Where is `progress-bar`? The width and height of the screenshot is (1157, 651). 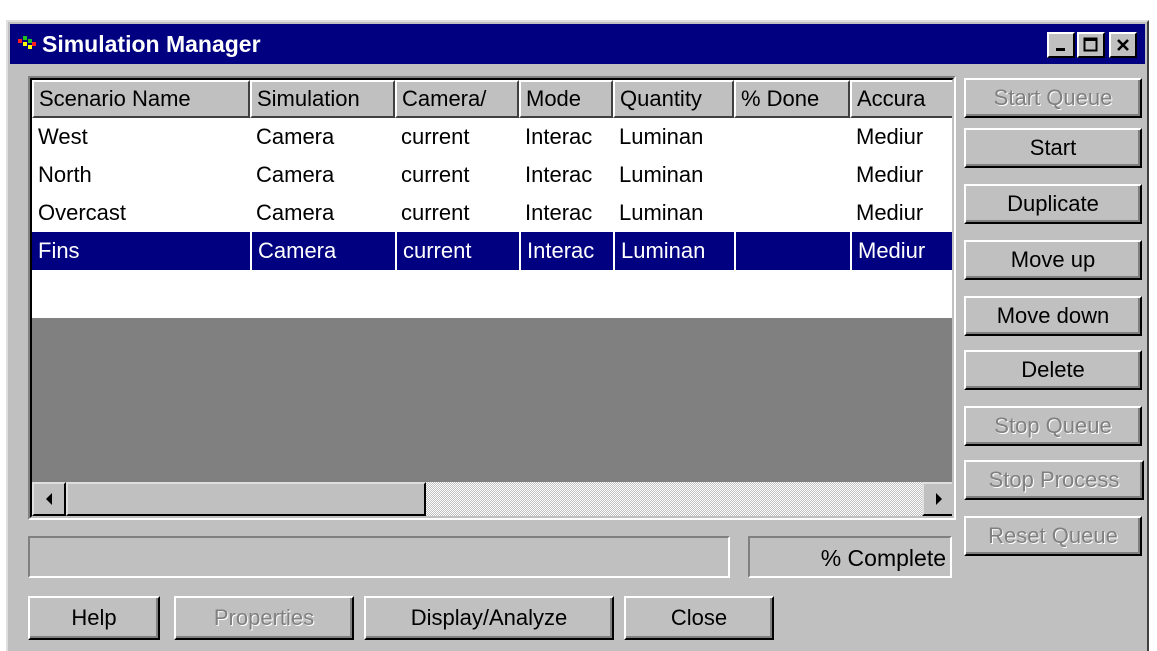 progress-bar is located at coordinates (379, 557).